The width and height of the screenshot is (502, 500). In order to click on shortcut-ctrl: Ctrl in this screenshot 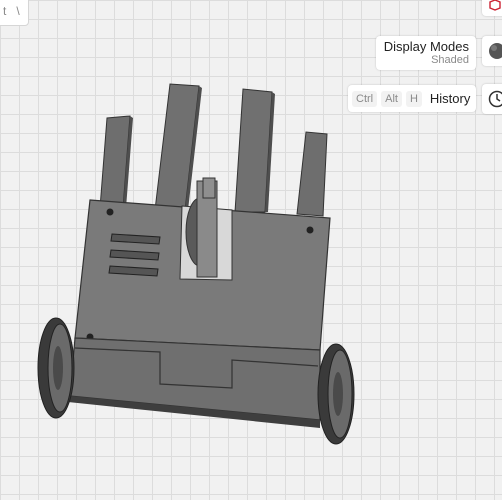, I will do `click(365, 98)`.